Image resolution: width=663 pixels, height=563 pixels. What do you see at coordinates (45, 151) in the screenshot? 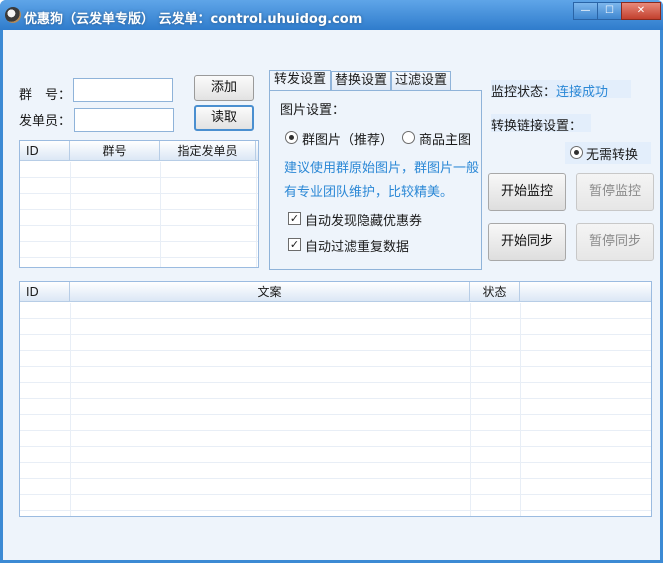
I see `group-col-id: ID` at bounding box center [45, 151].